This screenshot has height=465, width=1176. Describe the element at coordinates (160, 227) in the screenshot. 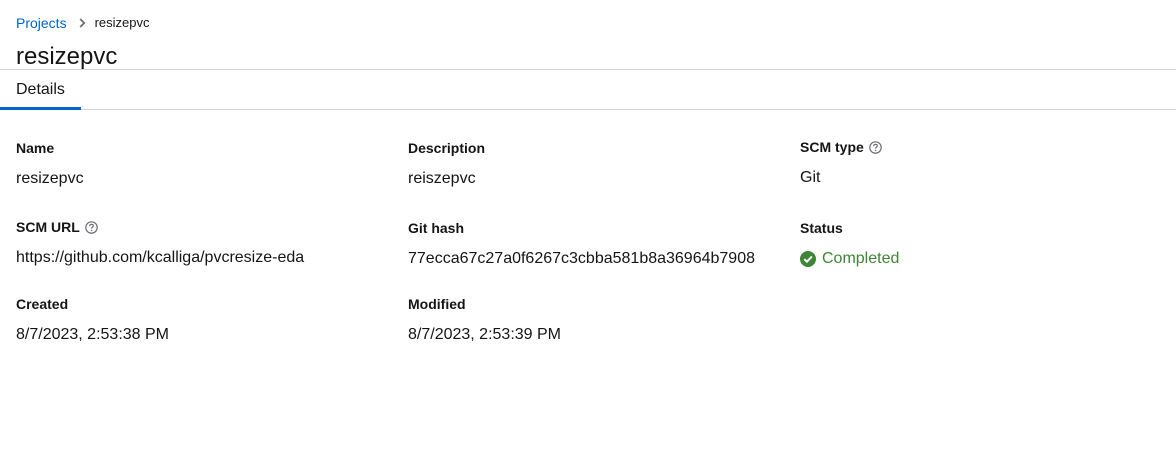

I see `field-label-row: SCM URL` at that location.